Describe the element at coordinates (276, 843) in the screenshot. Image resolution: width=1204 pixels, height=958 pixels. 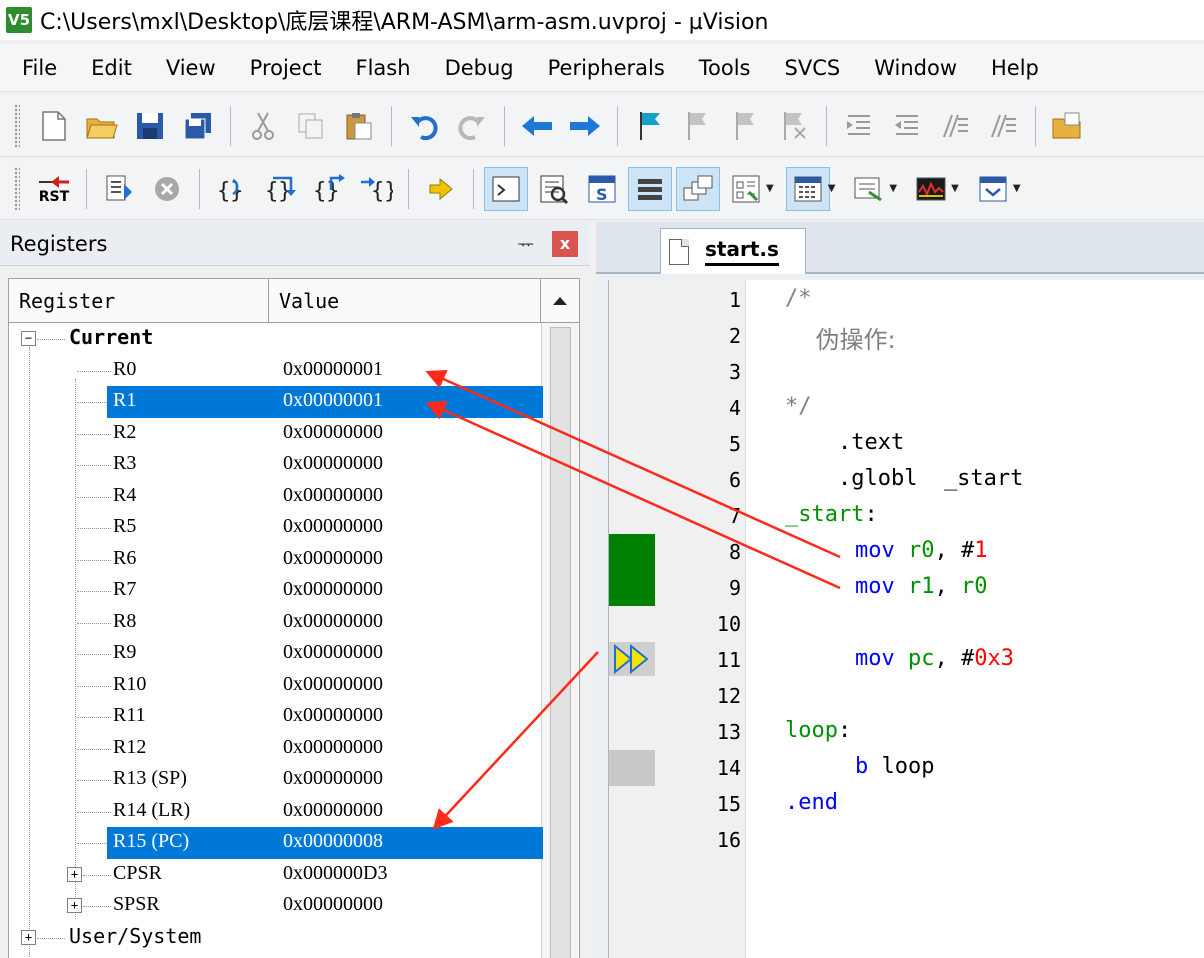
I see `register-row-r15: R15 (PC) 0x00000008` at that location.